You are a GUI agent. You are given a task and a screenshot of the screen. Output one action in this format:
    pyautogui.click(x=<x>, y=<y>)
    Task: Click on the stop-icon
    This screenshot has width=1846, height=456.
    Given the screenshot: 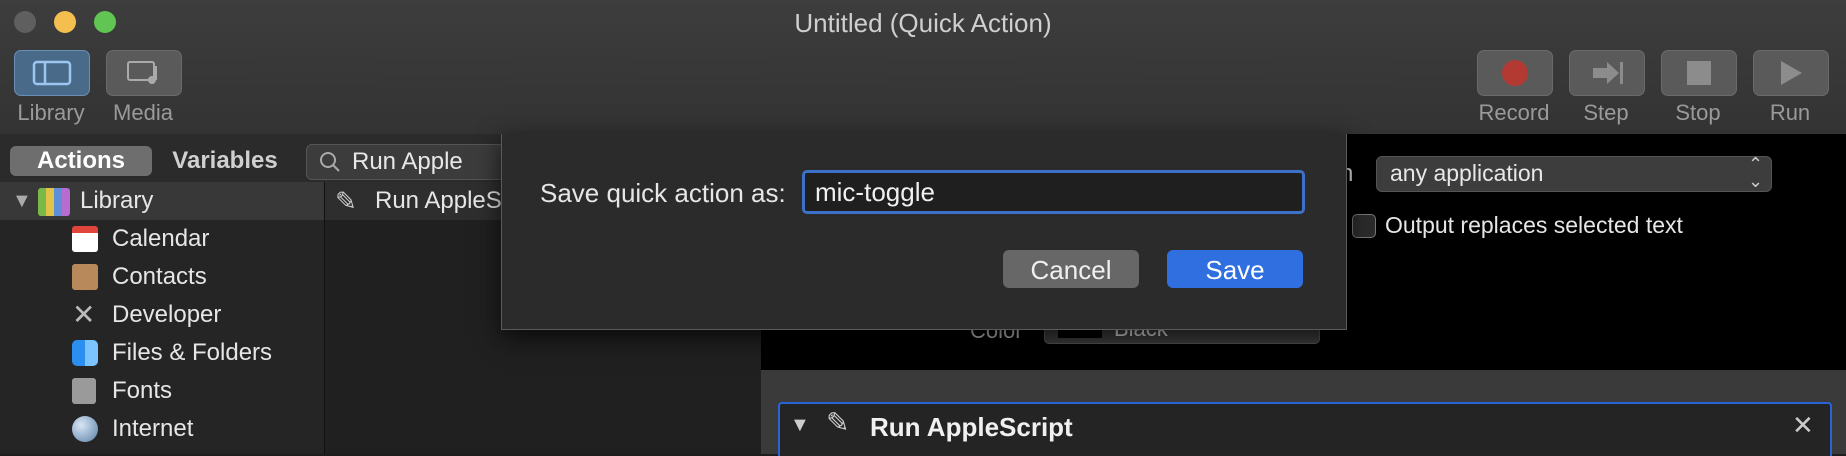 What is the action you would take?
    pyautogui.click(x=1699, y=73)
    